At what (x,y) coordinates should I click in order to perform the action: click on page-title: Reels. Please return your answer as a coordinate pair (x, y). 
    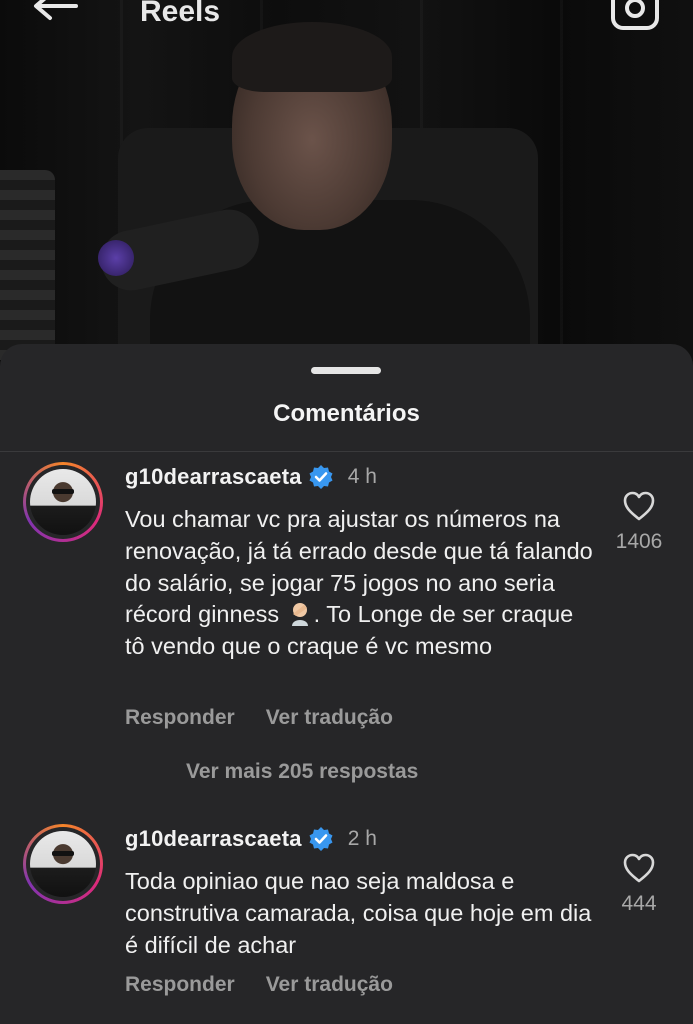
    Looking at the image, I should click on (180, 14).